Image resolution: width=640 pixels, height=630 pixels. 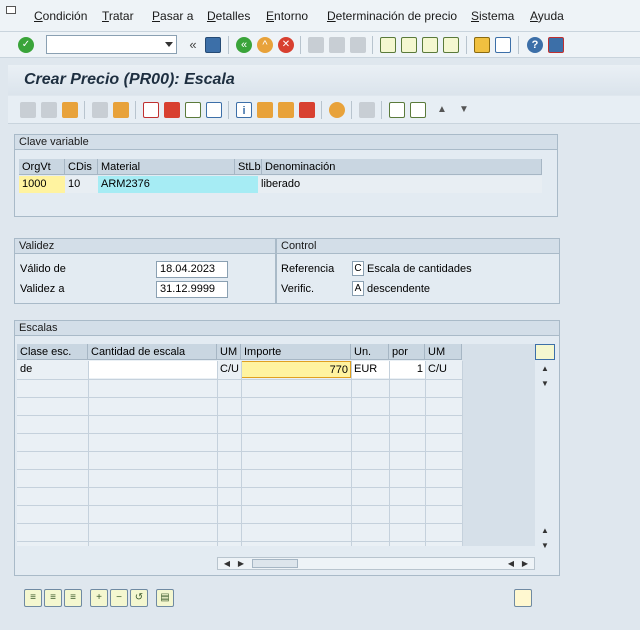 I want to click on info-icon: i, so click(x=244, y=110).